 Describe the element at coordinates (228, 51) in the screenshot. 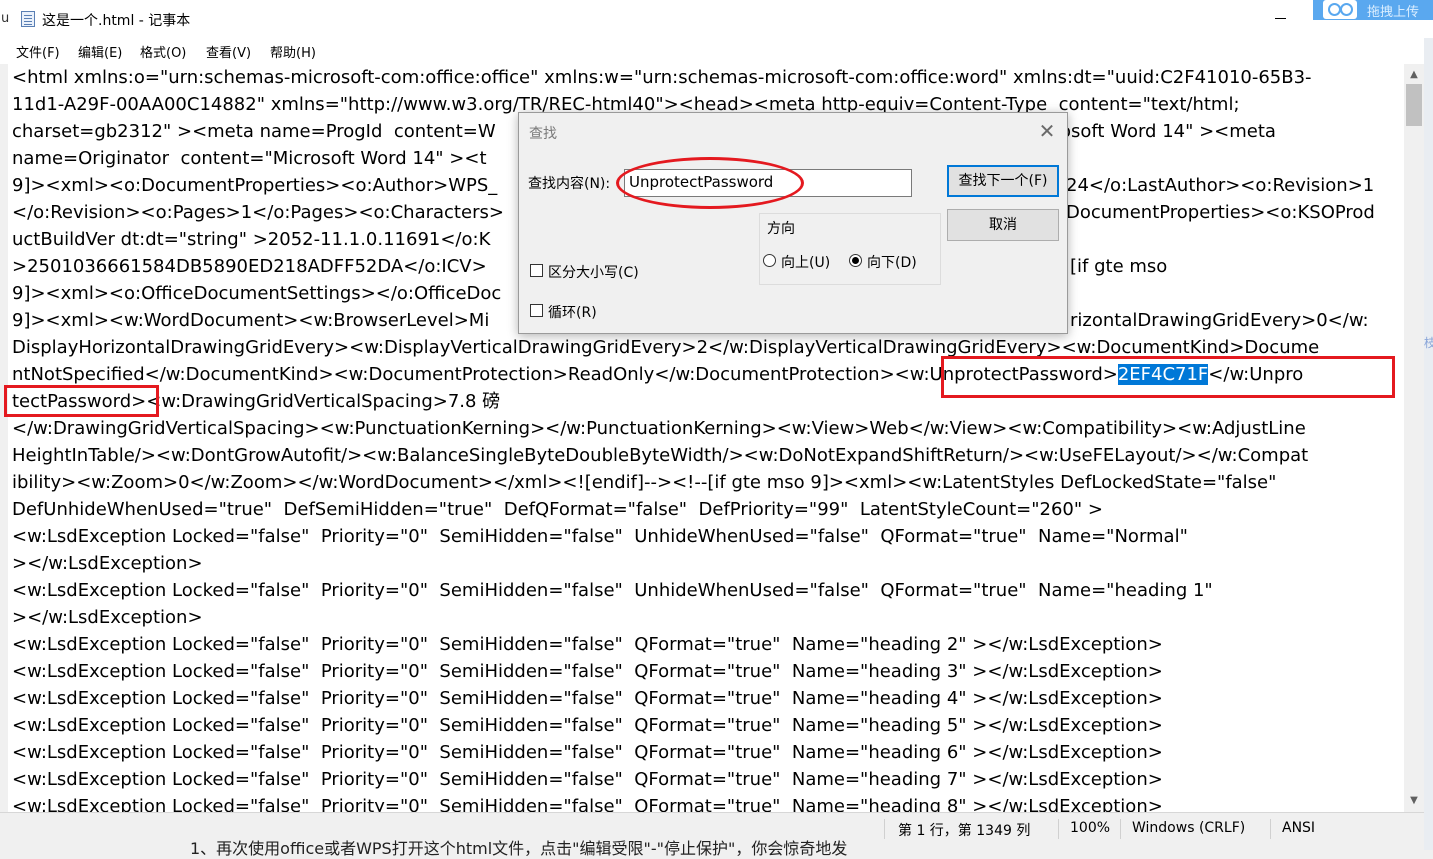

I see `menu-view: 查看(V)` at that location.